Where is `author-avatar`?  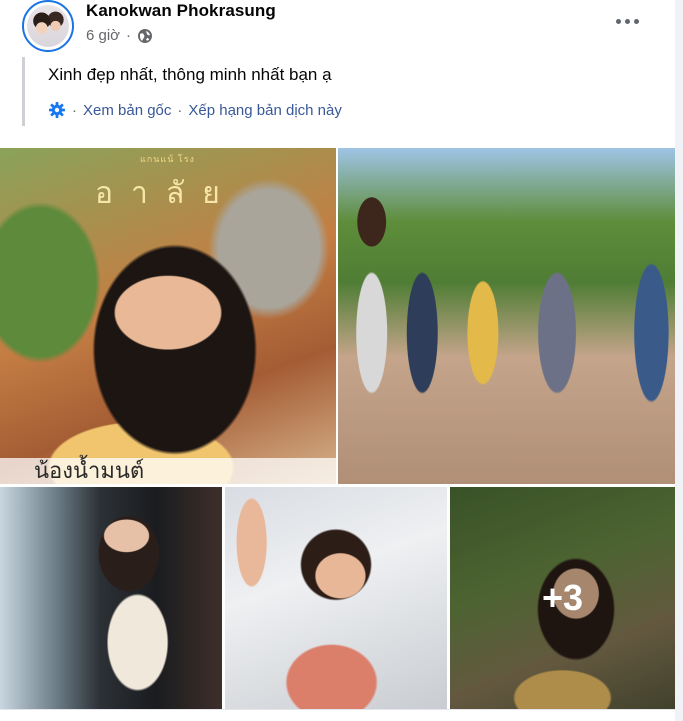
author-avatar is located at coordinates (48, 26).